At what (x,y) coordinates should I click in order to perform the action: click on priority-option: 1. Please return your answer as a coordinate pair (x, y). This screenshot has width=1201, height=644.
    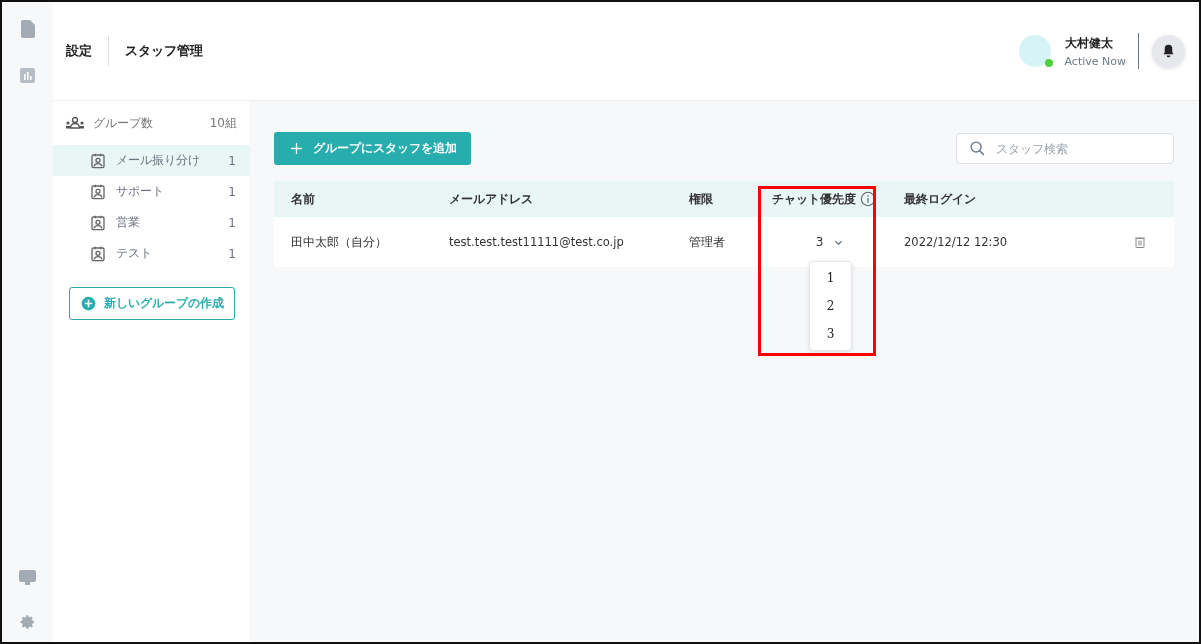
    Looking at the image, I should click on (830, 278).